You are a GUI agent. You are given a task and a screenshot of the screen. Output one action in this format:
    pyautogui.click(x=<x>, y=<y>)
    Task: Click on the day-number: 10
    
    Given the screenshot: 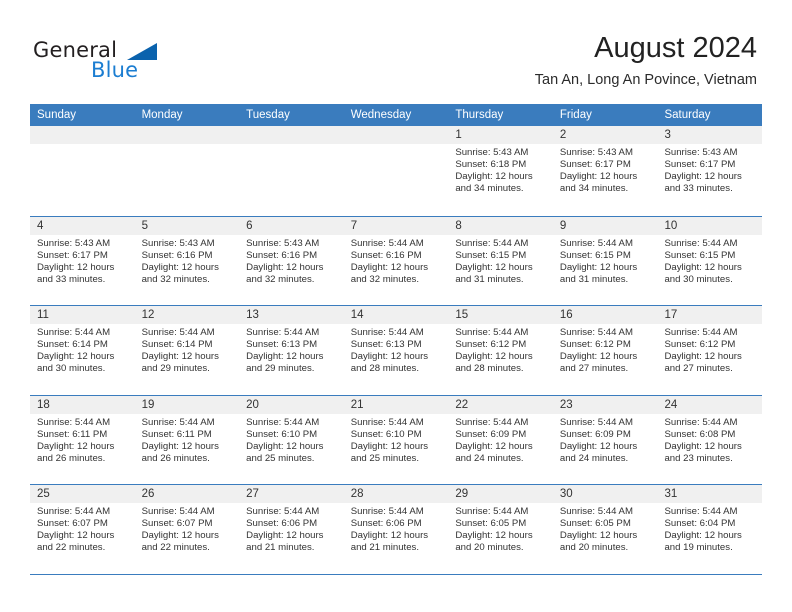 What is the action you would take?
    pyautogui.click(x=710, y=225)
    